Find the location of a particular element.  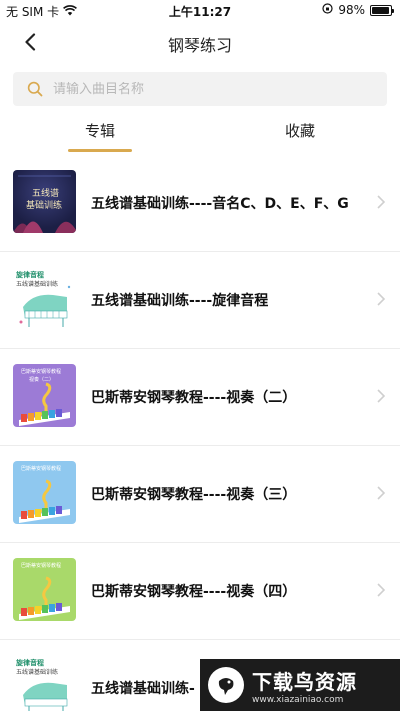

list-item: 旋律音程 五线谱基础训练 五线谱基础训练----旋律音程 is located at coordinates (200, 300).